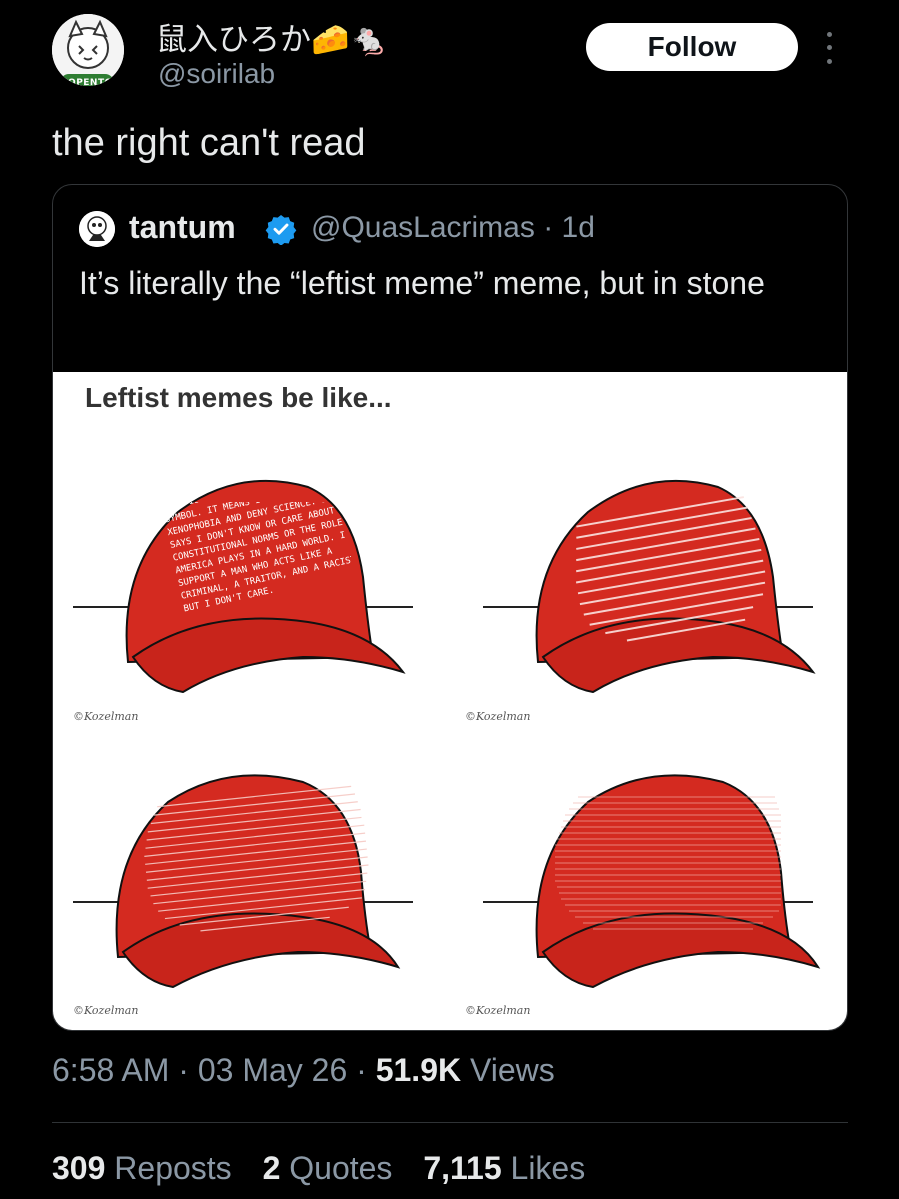 The image size is (899, 1199). What do you see at coordinates (173, 1168) in the screenshot?
I see `reposts-label: Reposts` at bounding box center [173, 1168].